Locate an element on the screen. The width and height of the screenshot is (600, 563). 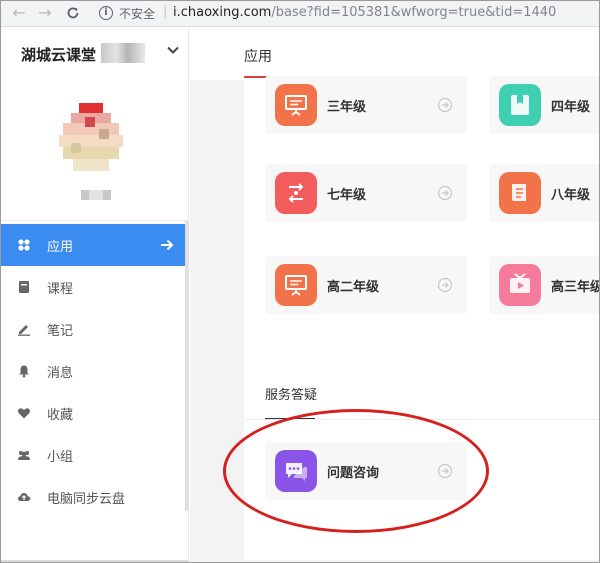
url-path: /base?fid=105381&wfworg=true&tid=1440 is located at coordinates (414, 12).